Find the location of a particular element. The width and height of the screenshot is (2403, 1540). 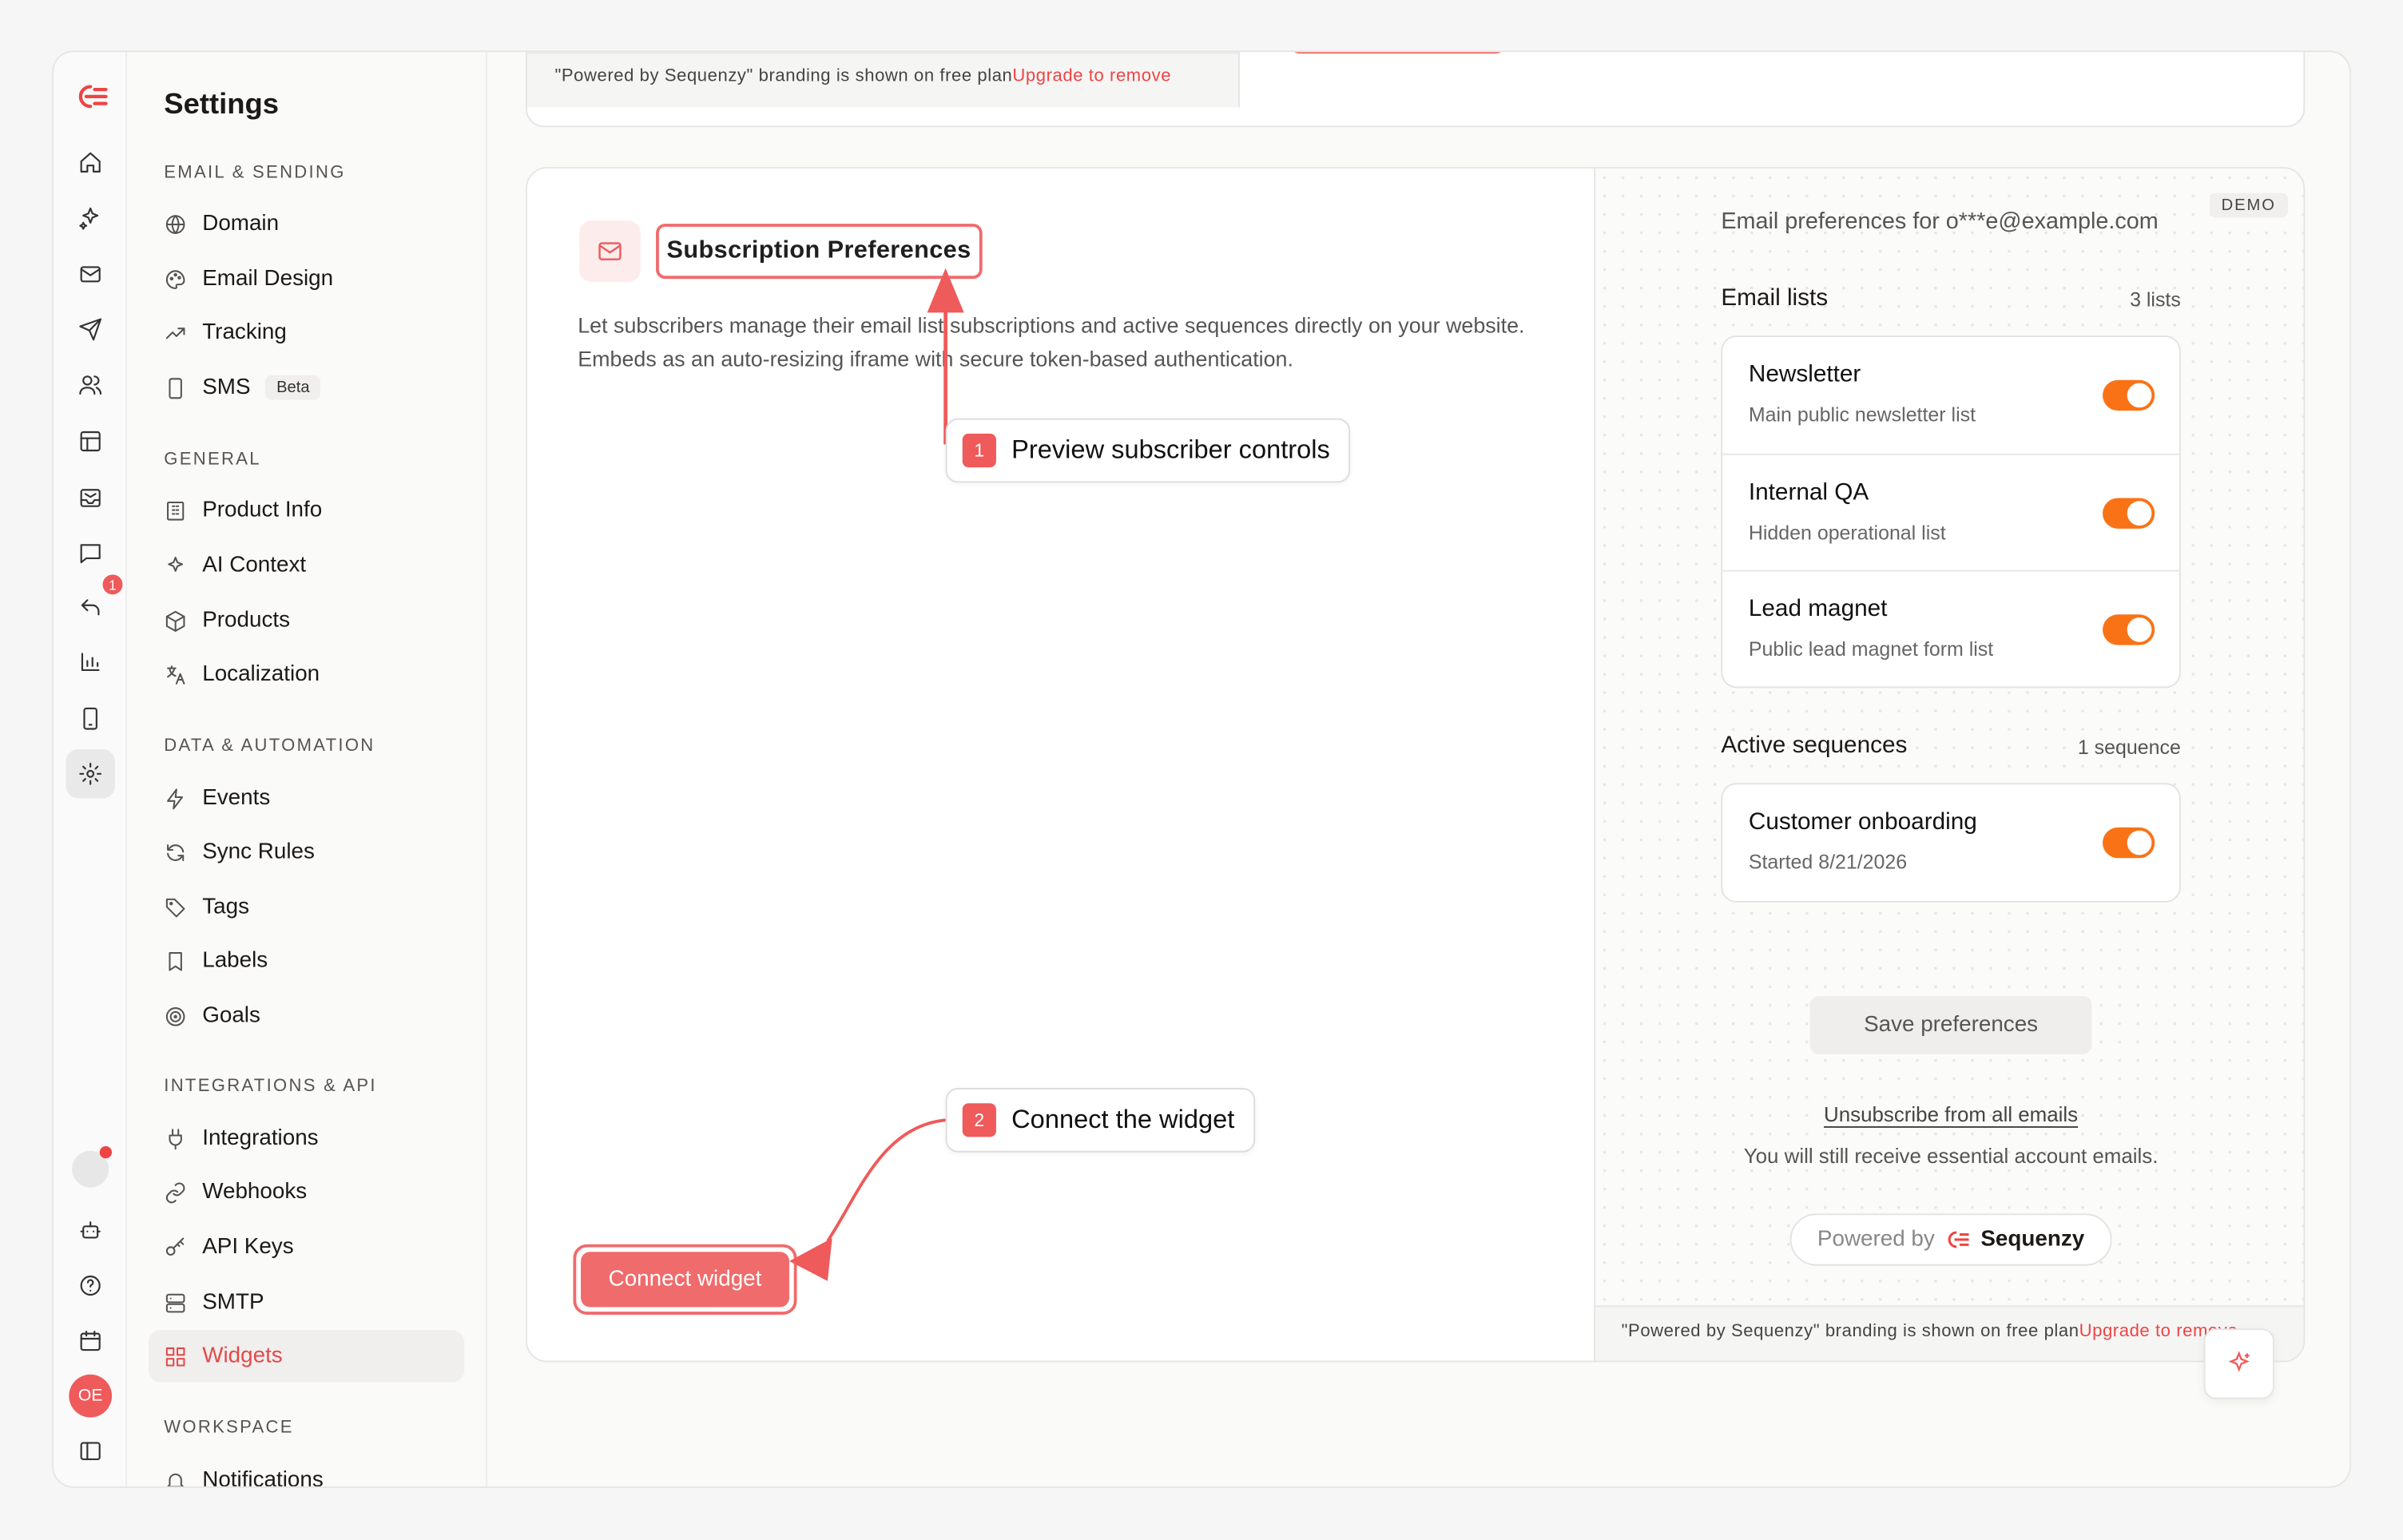

previous-widget-button is located at coordinates (1397, 53).